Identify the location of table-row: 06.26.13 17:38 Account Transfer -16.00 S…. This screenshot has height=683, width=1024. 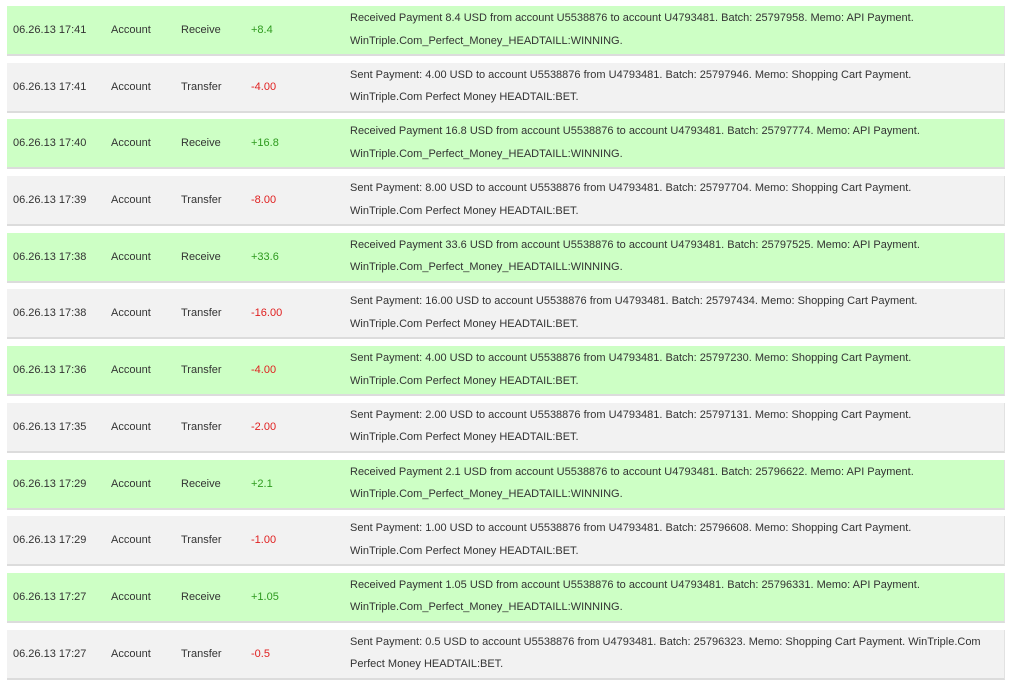
(506, 314).